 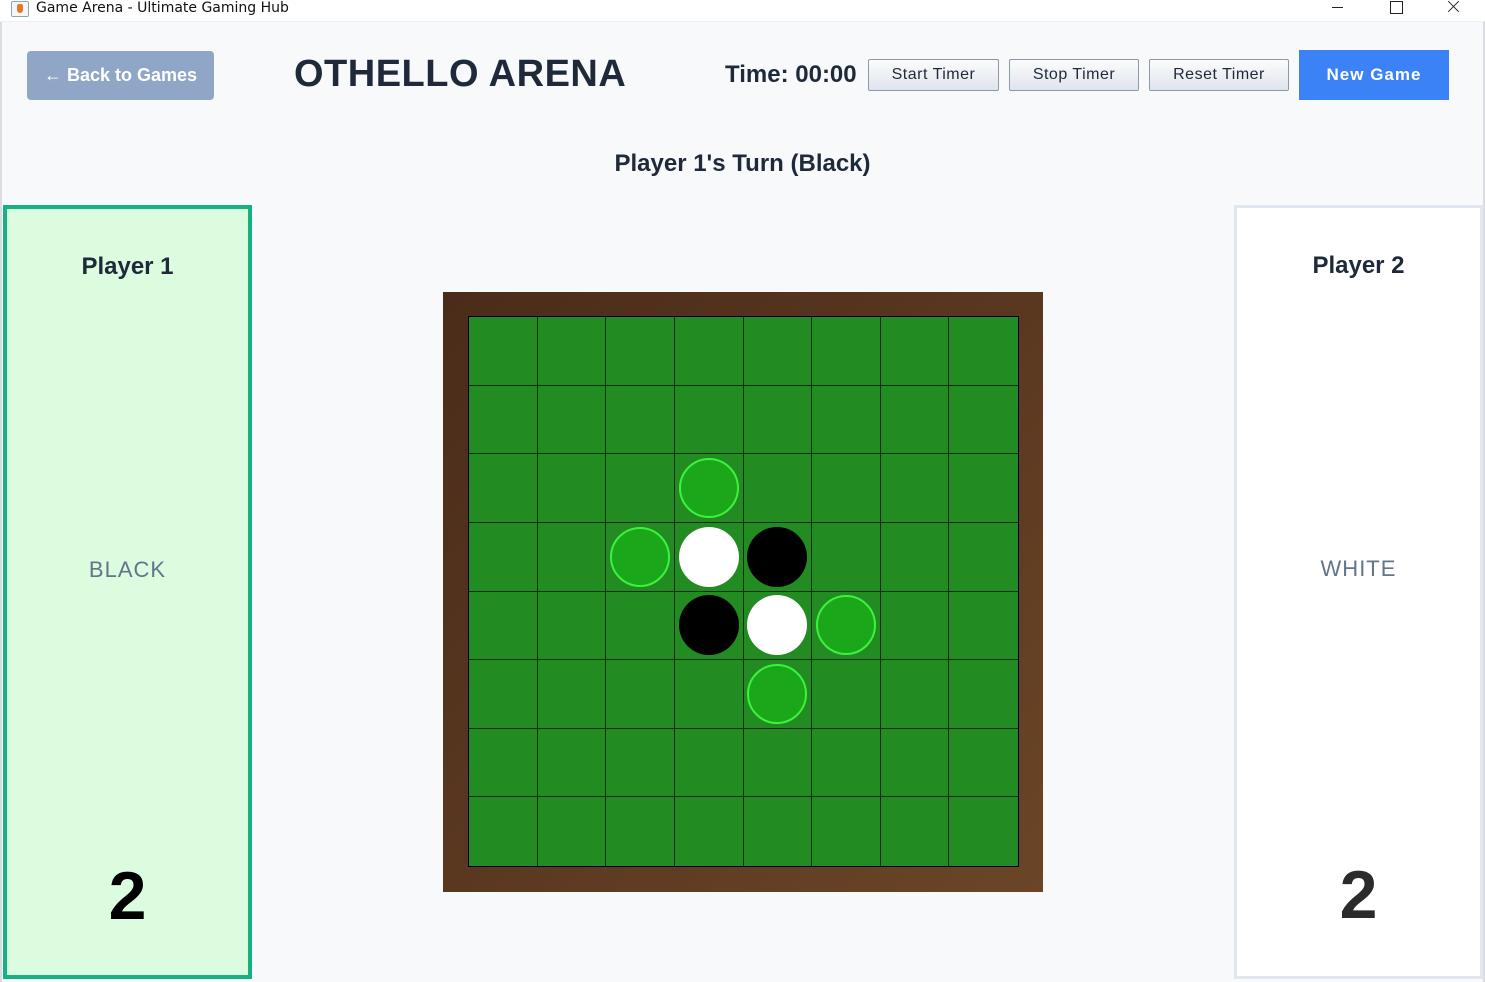 What do you see at coordinates (120, 75) in the screenshot?
I see `back-to-games-button: ← Back to Games` at bounding box center [120, 75].